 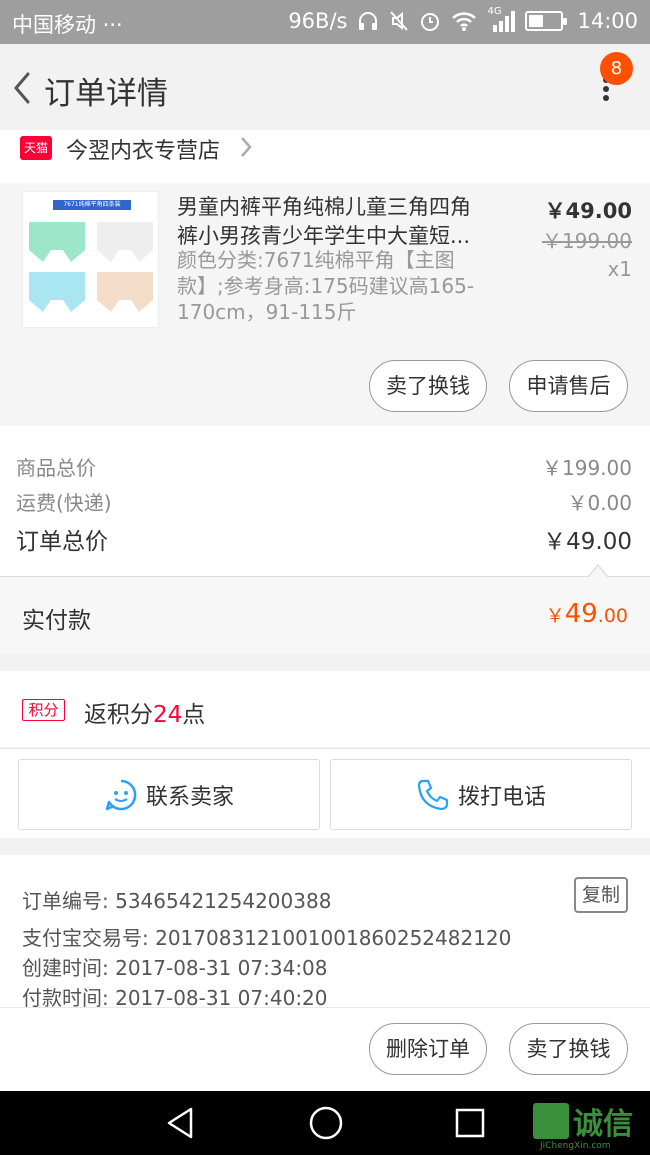 I want to click on alipay-number: 支付宝交易号: 2017083121001001860252482120, so click(x=267, y=938).